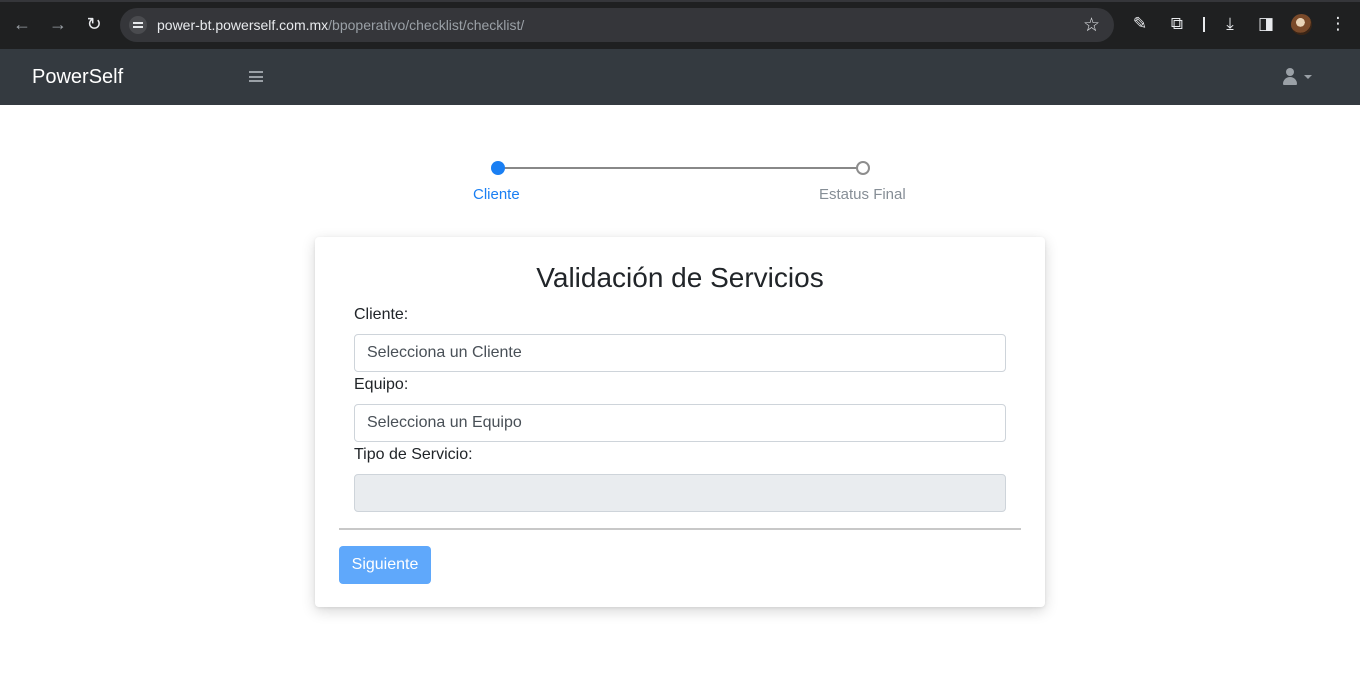 The width and height of the screenshot is (1360, 681). Describe the element at coordinates (1140, 24) in the screenshot. I see `eyedropper-icon: ✎` at that location.